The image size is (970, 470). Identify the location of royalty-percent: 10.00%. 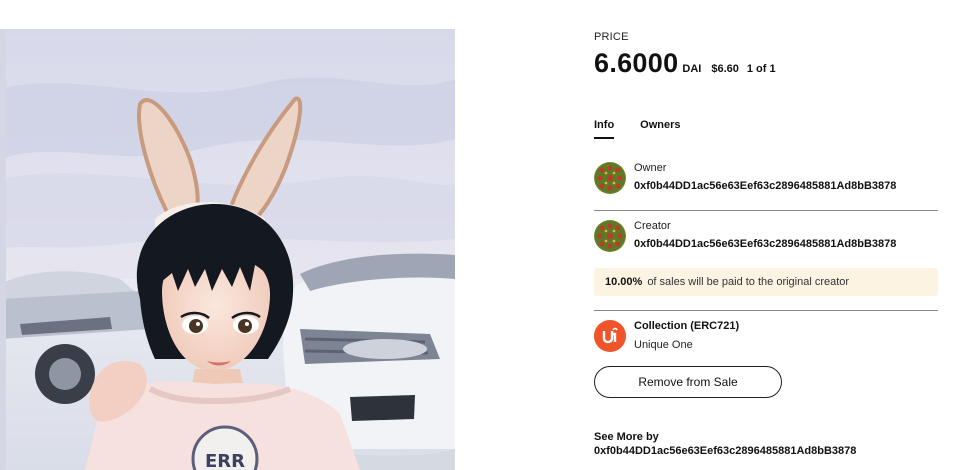
(624, 282).